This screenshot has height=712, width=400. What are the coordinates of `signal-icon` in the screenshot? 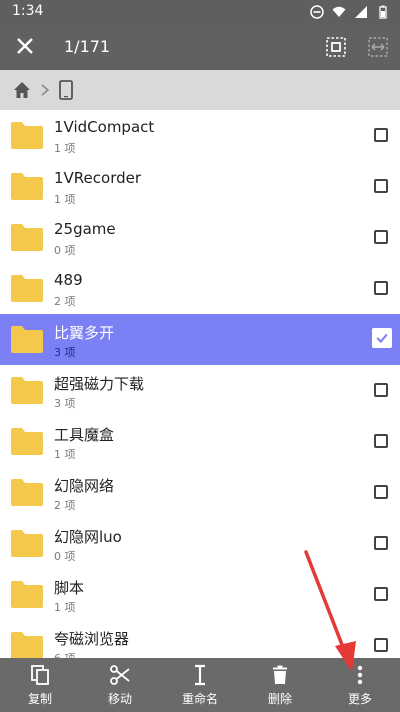 It's located at (361, 12).